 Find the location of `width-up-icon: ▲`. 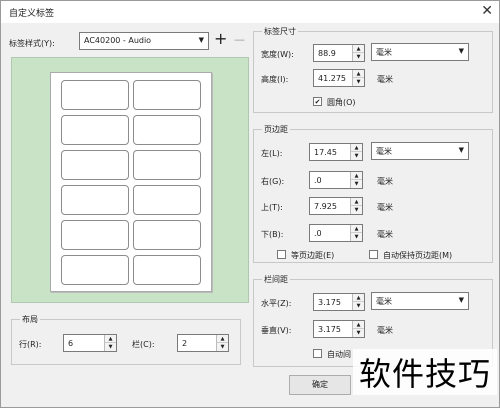

width-up-icon: ▲ is located at coordinates (358, 49).